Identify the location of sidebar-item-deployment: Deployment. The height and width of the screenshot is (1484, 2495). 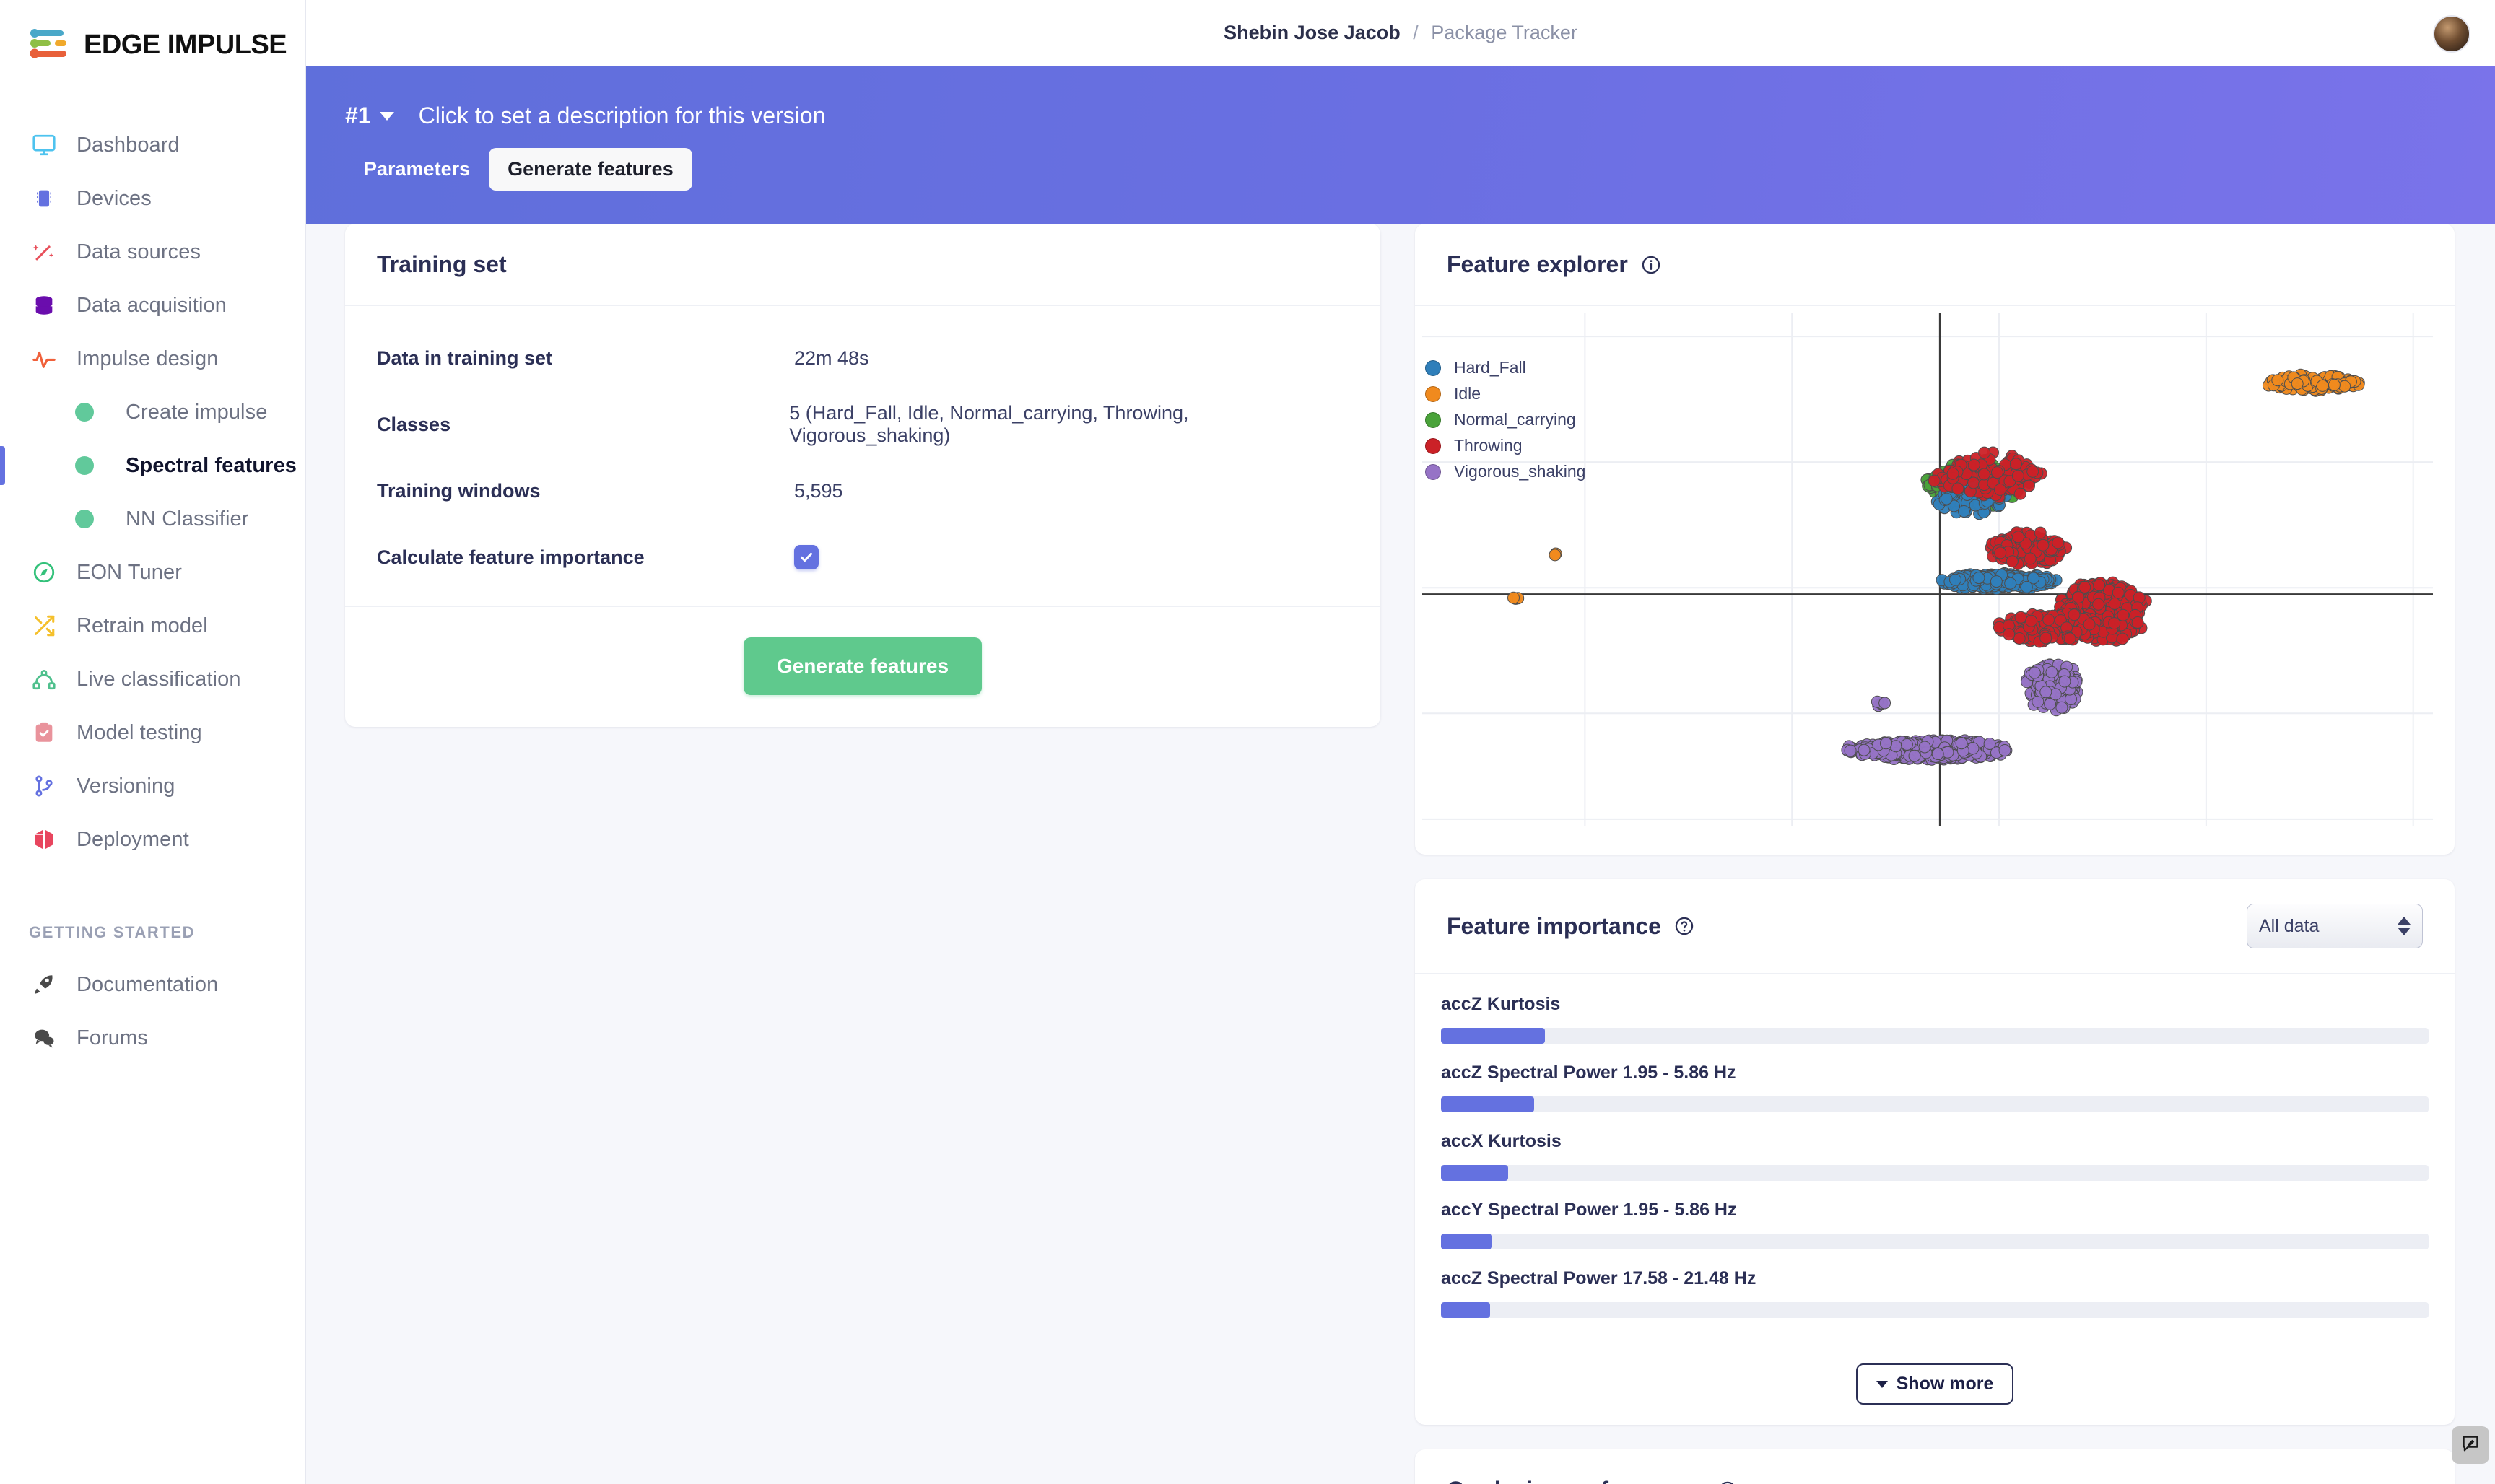
(152, 839).